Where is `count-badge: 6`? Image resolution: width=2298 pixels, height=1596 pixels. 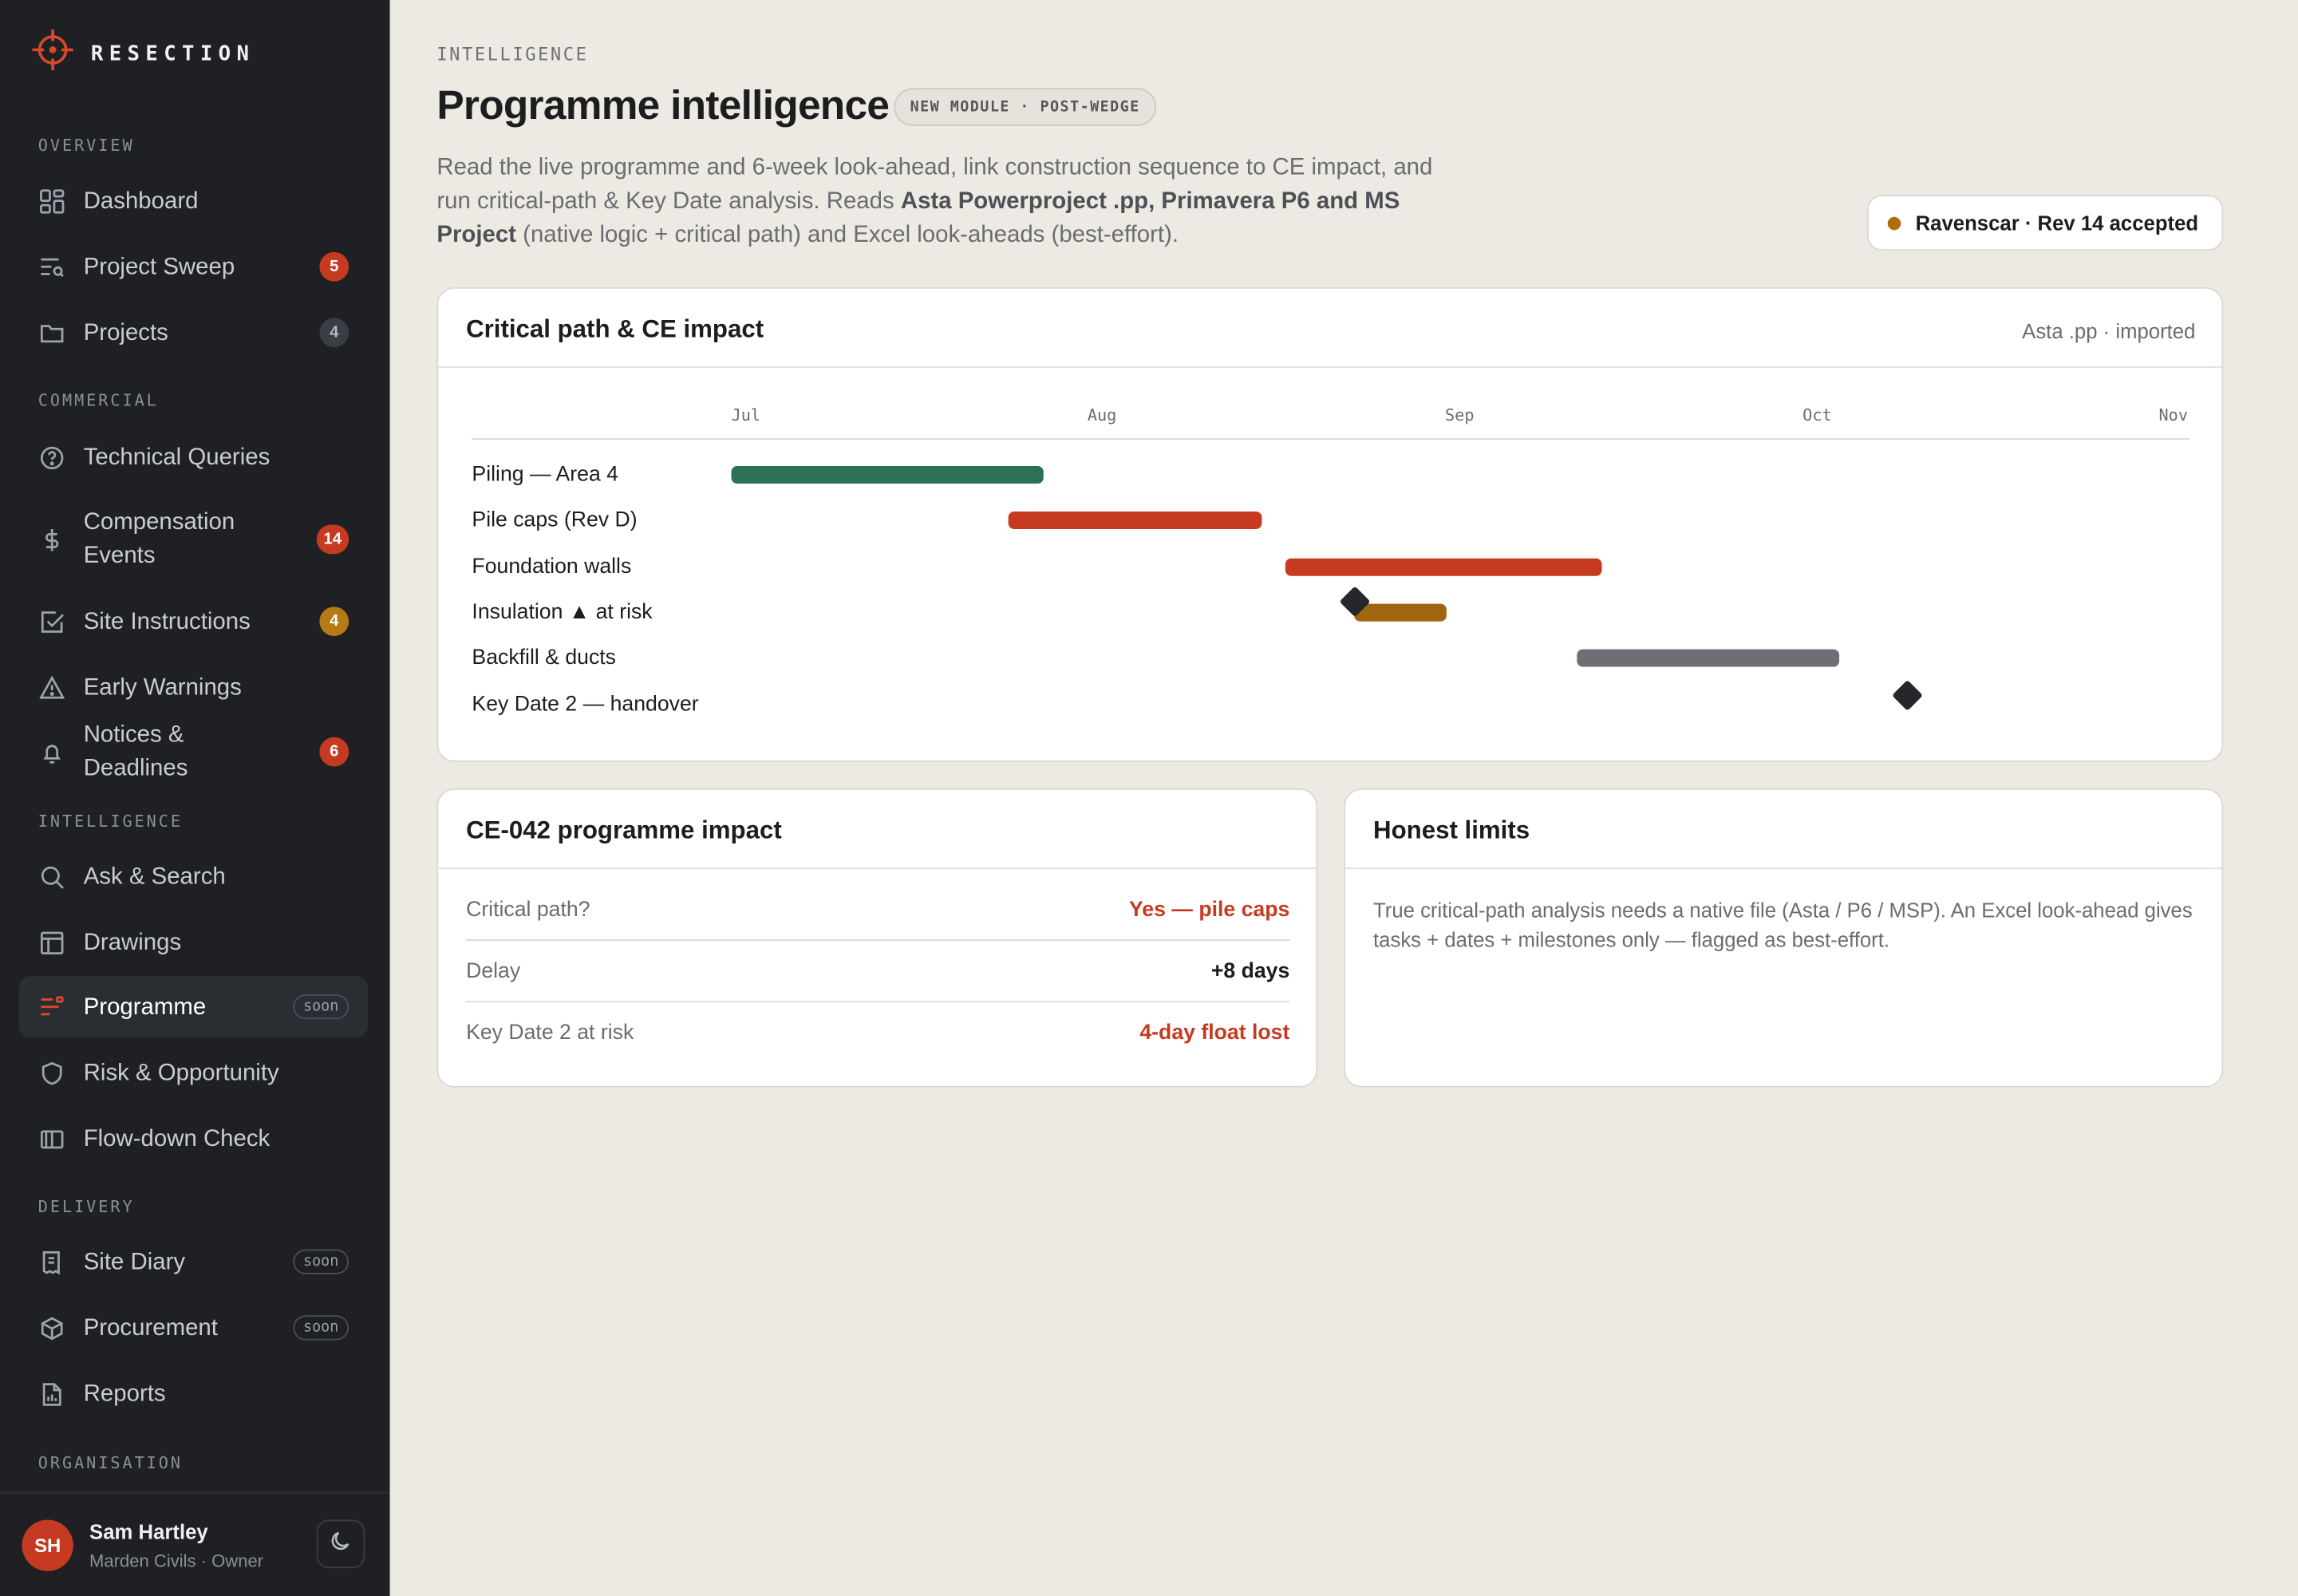
count-badge: 6 is located at coordinates (334, 752).